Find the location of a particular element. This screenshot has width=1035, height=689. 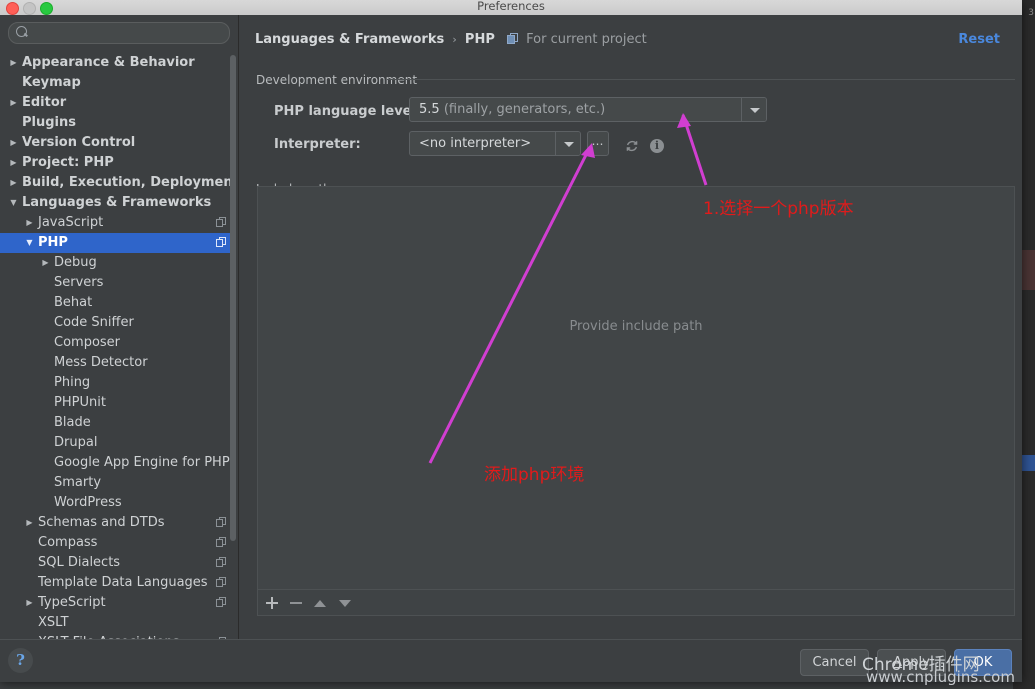

cancel-button: Cancel is located at coordinates (834, 662).